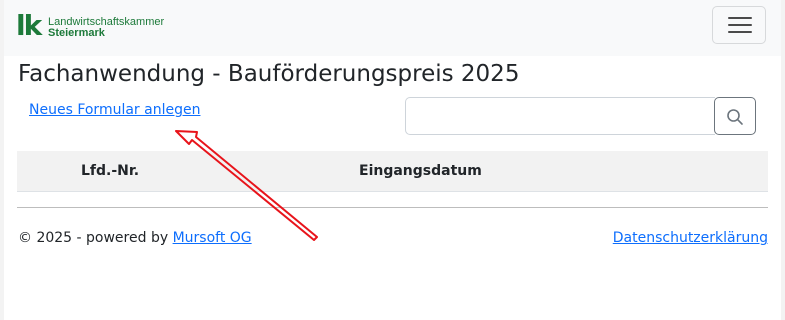 Image resolution: width=785 pixels, height=320 pixels. I want to click on copyright-text: © 2025 - powered by, so click(93, 238).